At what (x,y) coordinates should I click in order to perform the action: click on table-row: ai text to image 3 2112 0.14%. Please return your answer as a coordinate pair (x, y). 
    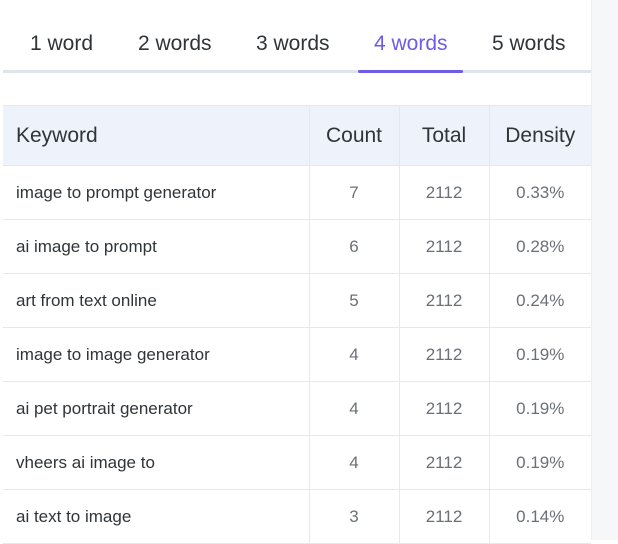
    Looking at the image, I should click on (297, 516).